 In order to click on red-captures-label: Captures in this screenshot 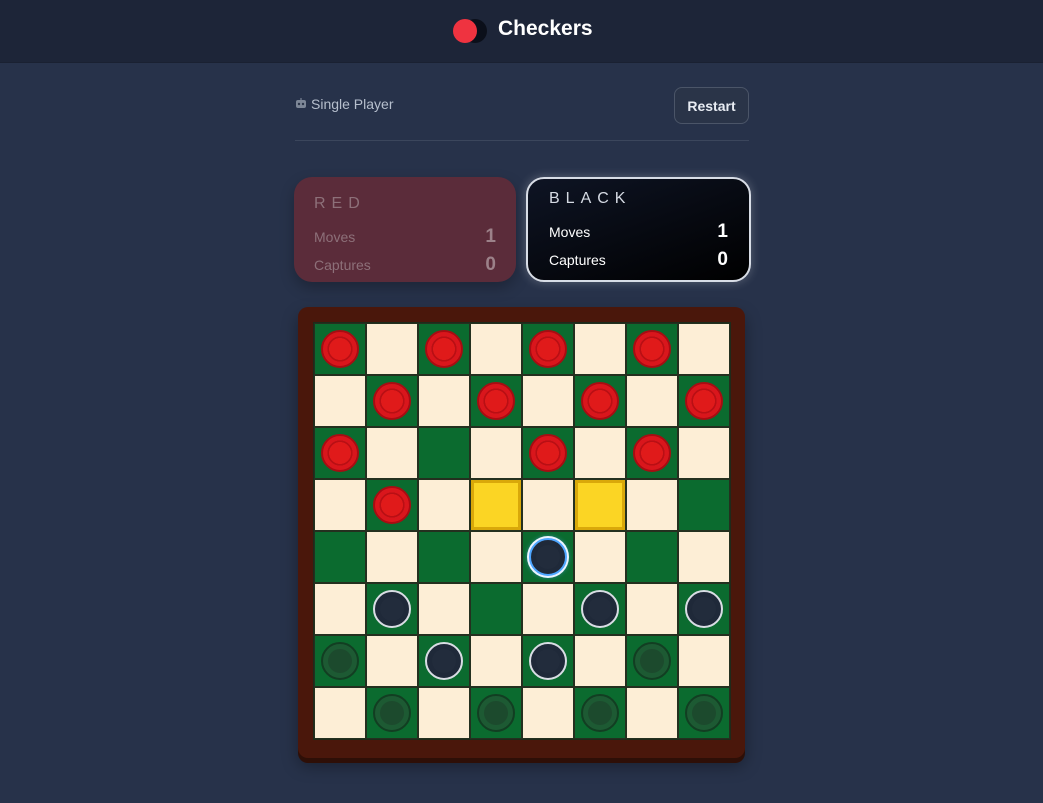, I will do `click(342, 265)`.